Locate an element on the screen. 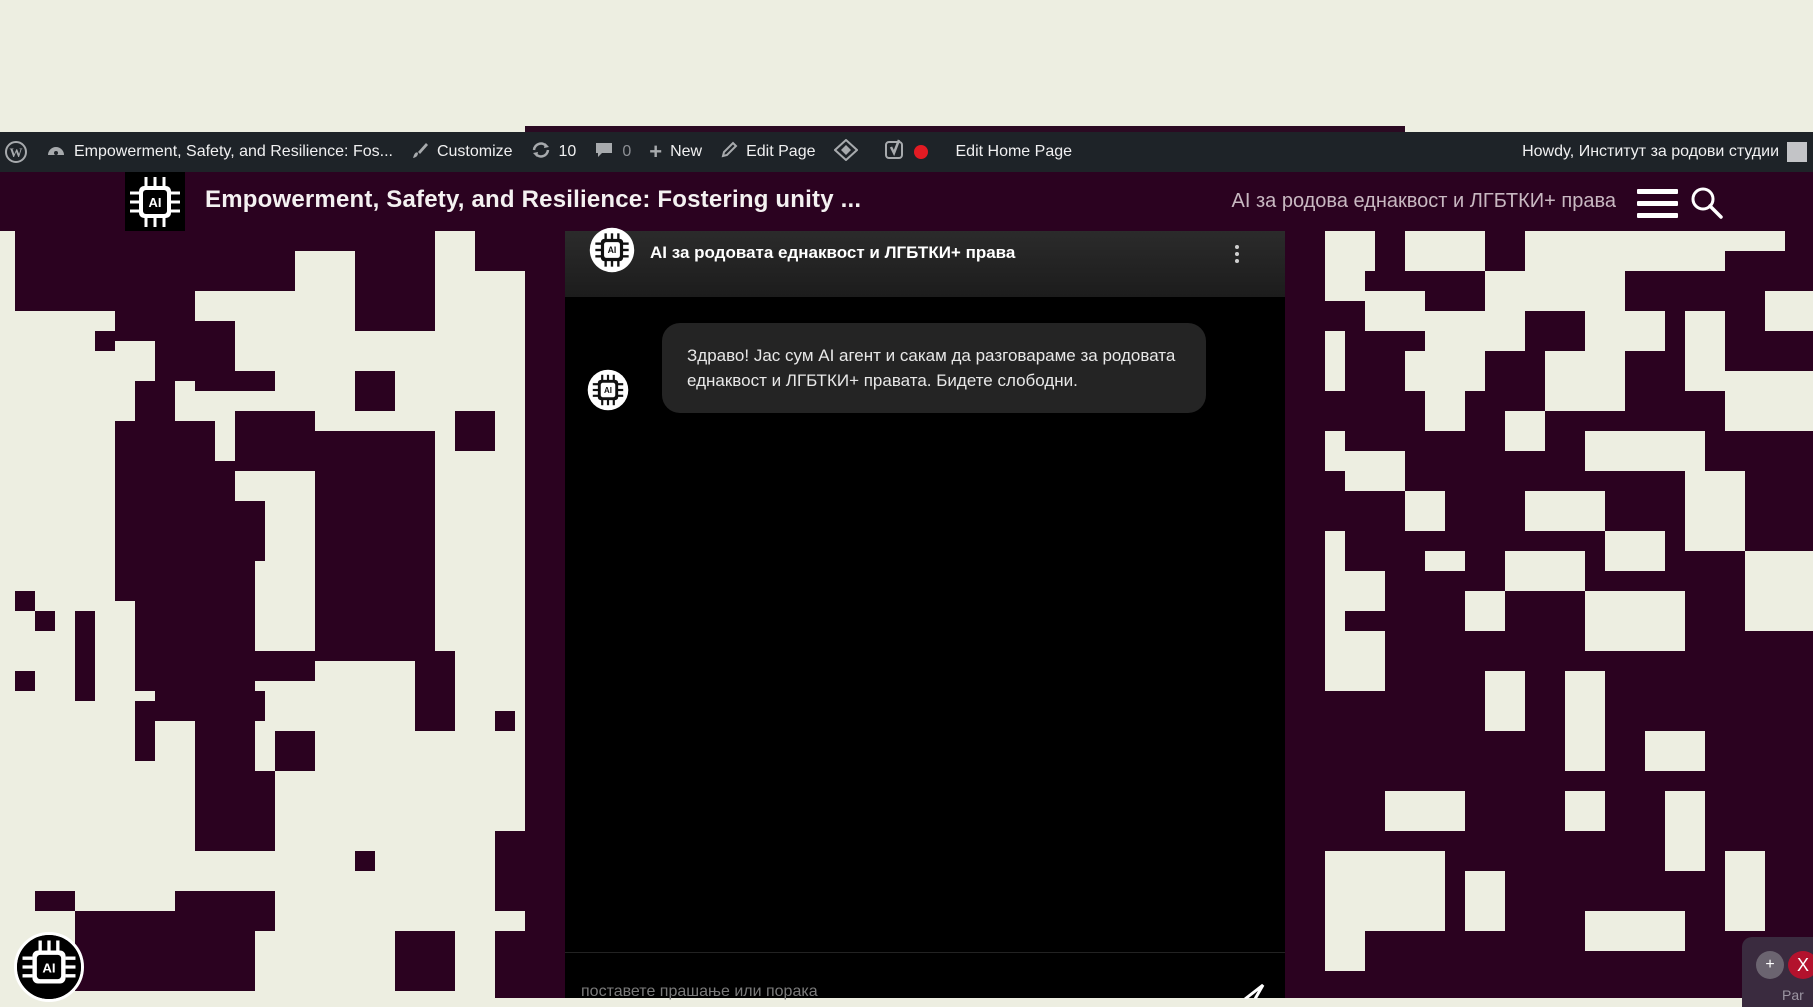 The image size is (1813, 1007). plus-icon: + is located at coordinates (656, 151).